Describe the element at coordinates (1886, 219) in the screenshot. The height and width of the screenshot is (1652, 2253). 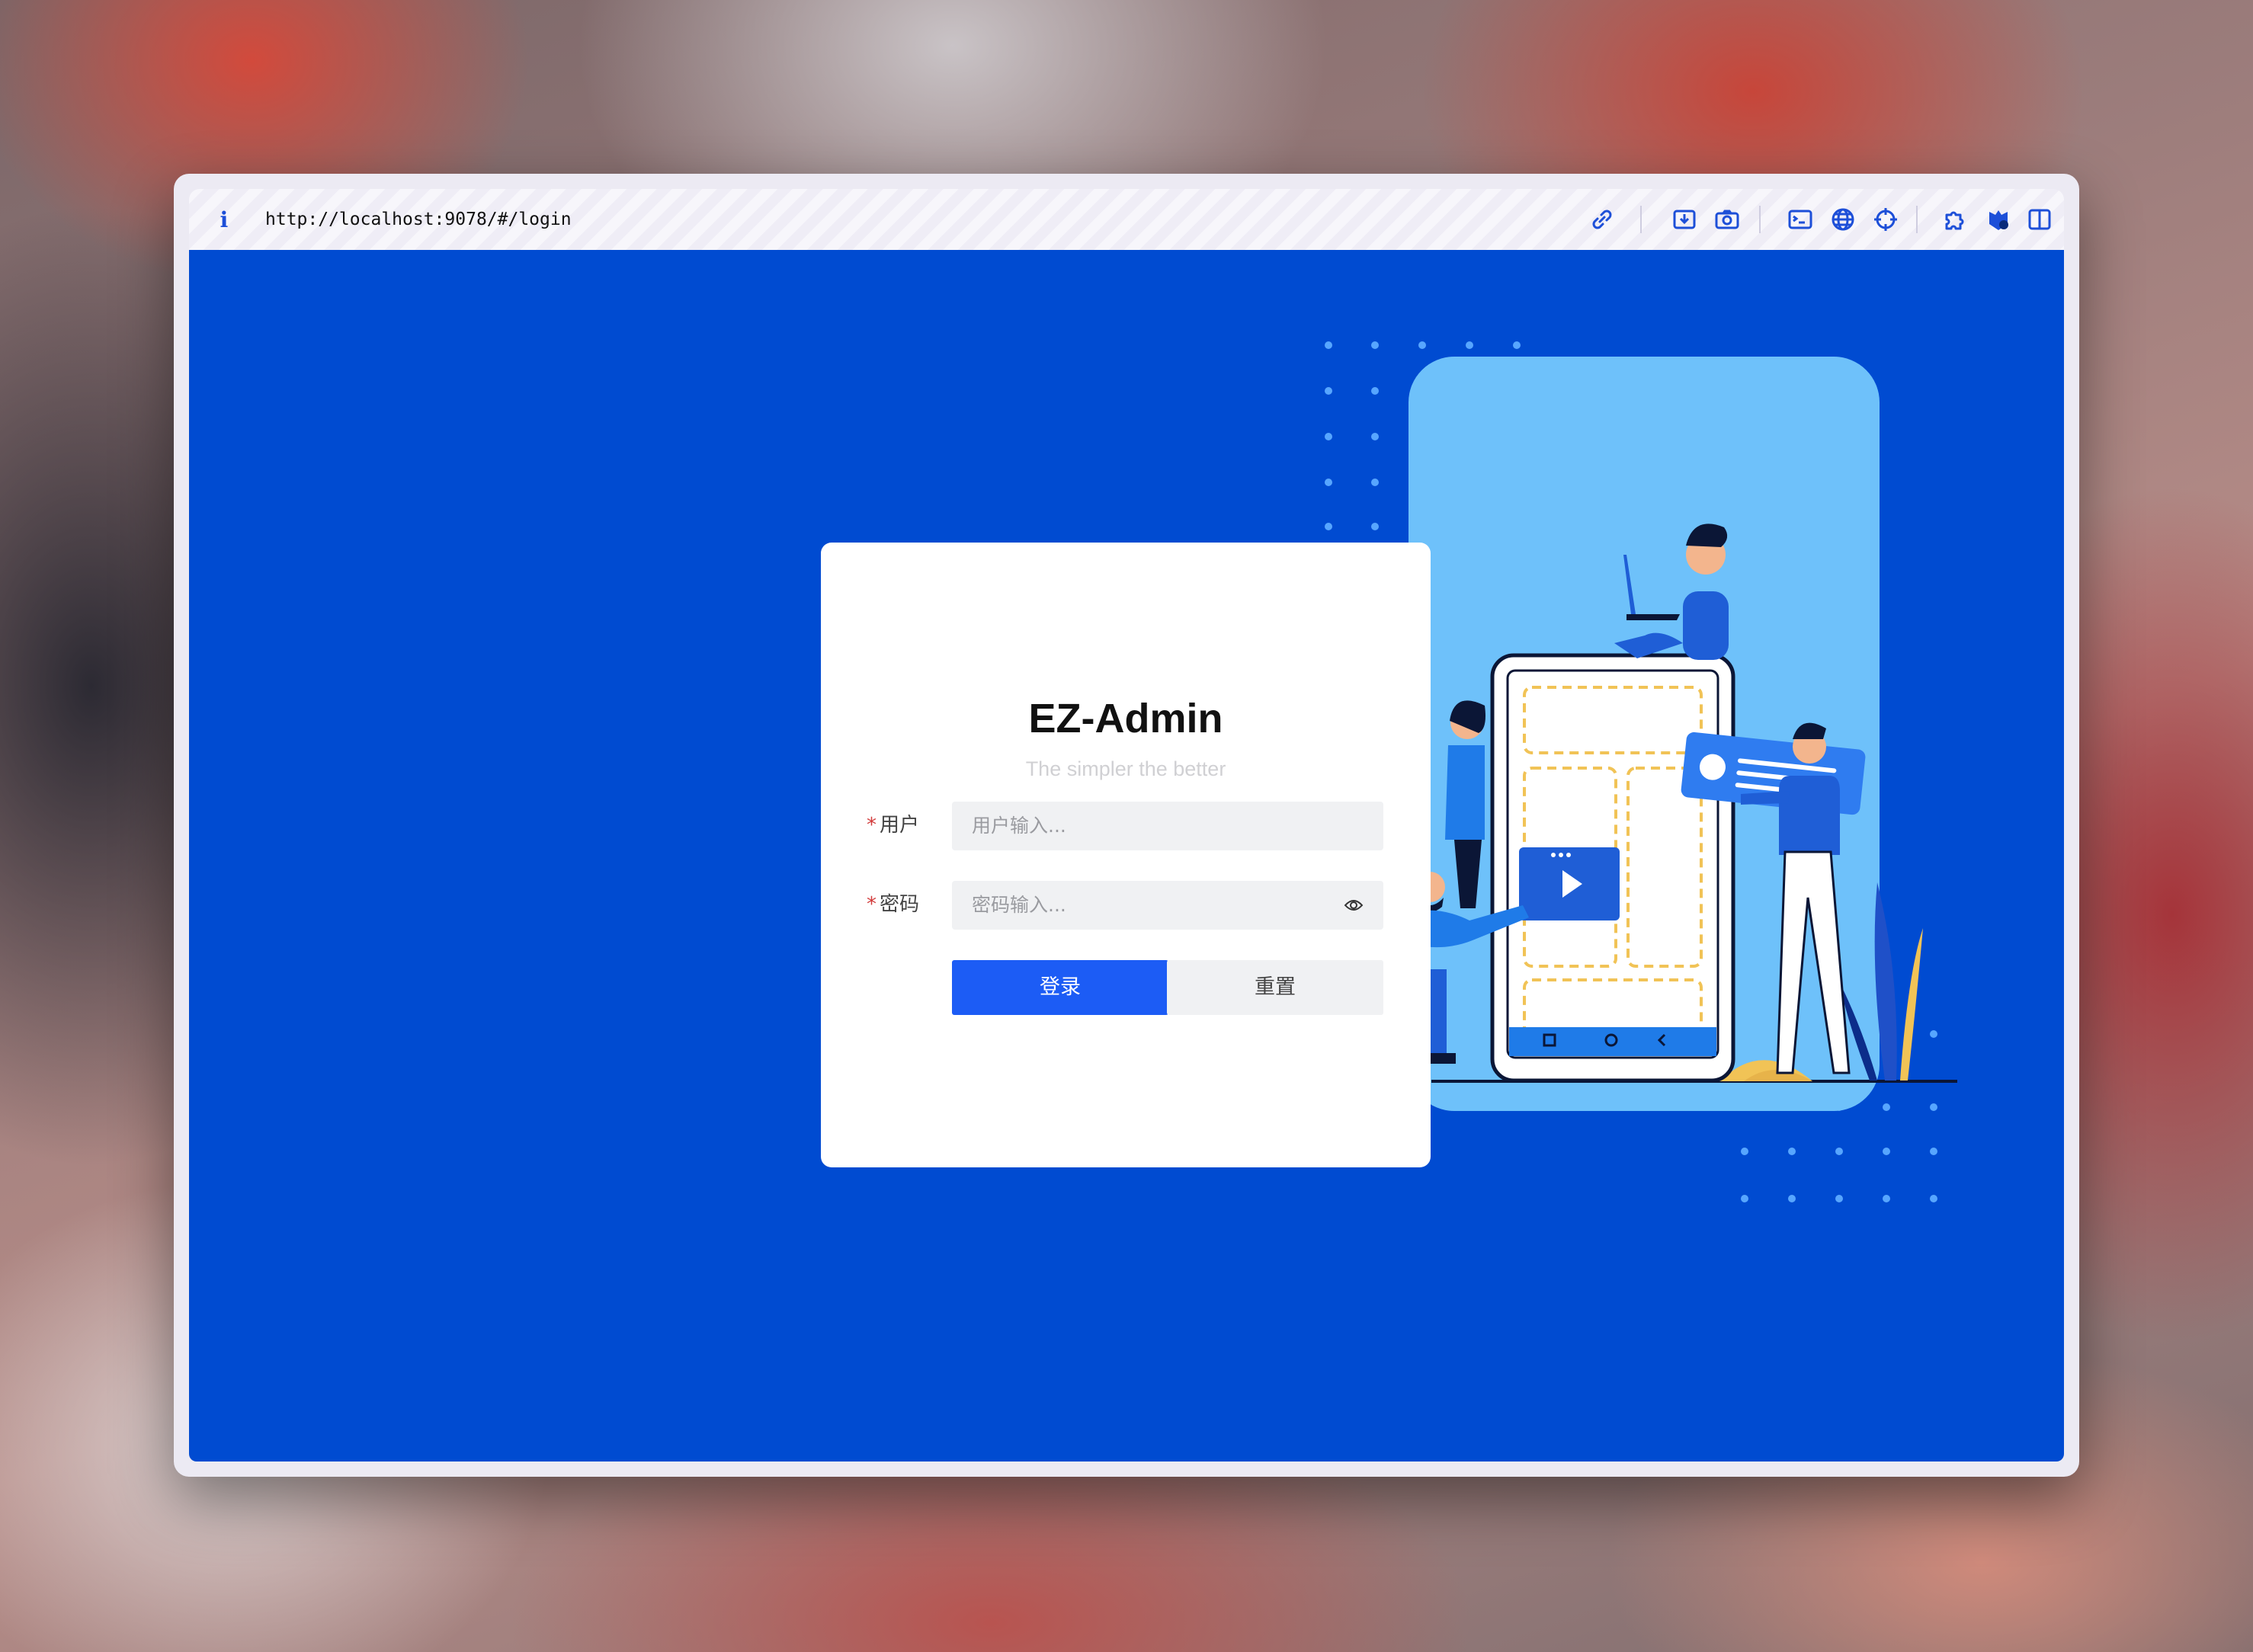
I see `crosshair-icon` at that location.